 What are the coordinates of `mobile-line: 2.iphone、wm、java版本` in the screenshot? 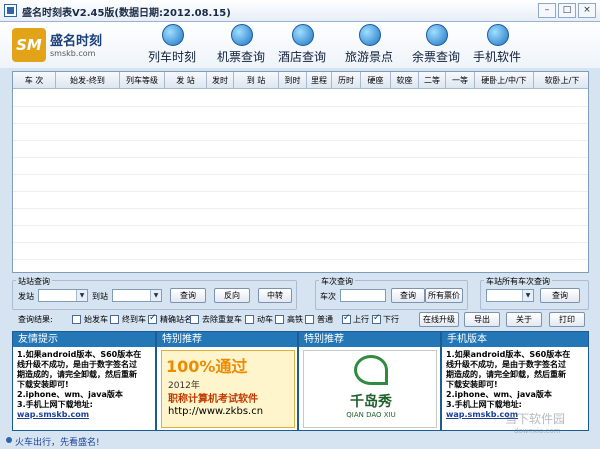 It's located at (499, 394).